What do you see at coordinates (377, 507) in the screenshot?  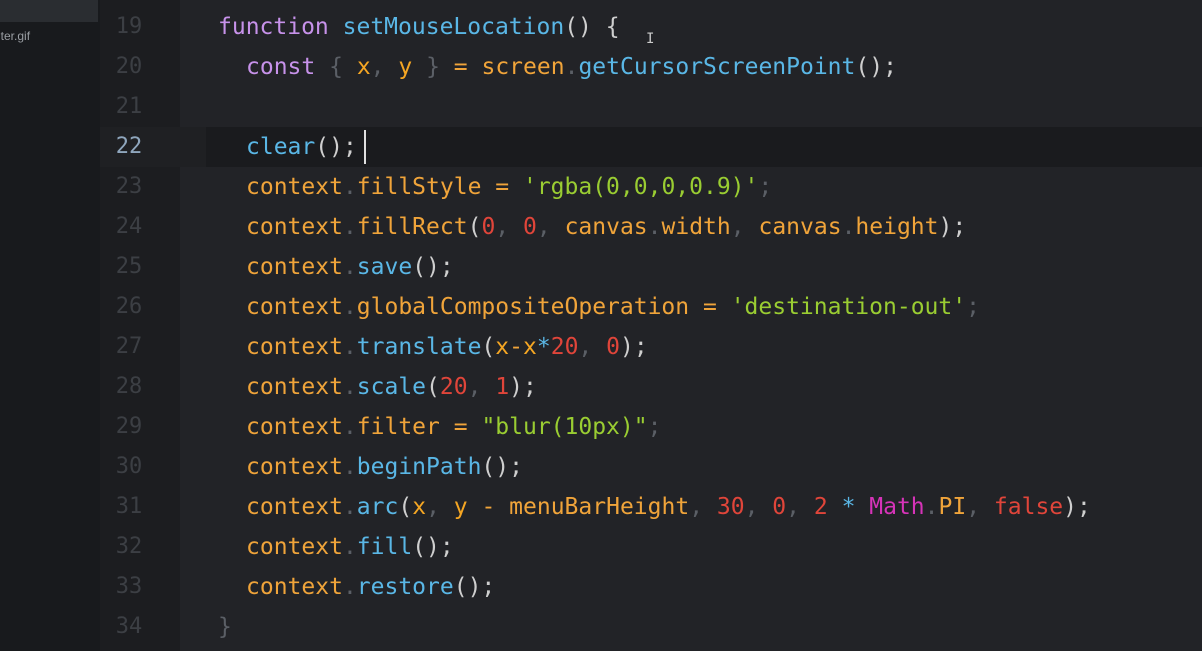 I see `code-token: arc` at bounding box center [377, 507].